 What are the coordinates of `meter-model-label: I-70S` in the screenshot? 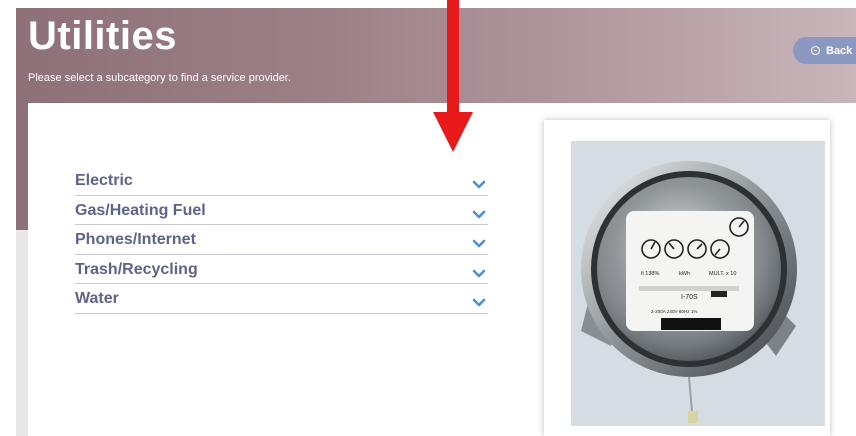 It's located at (689, 297).